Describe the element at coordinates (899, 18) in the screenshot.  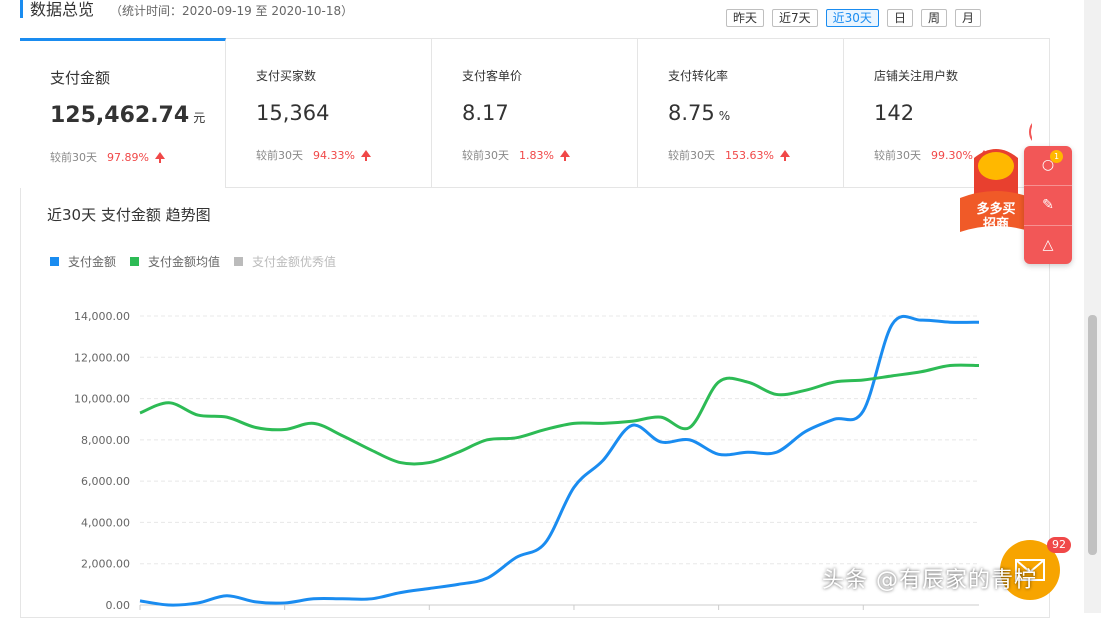
I see `range-day-button: 日` at that location.